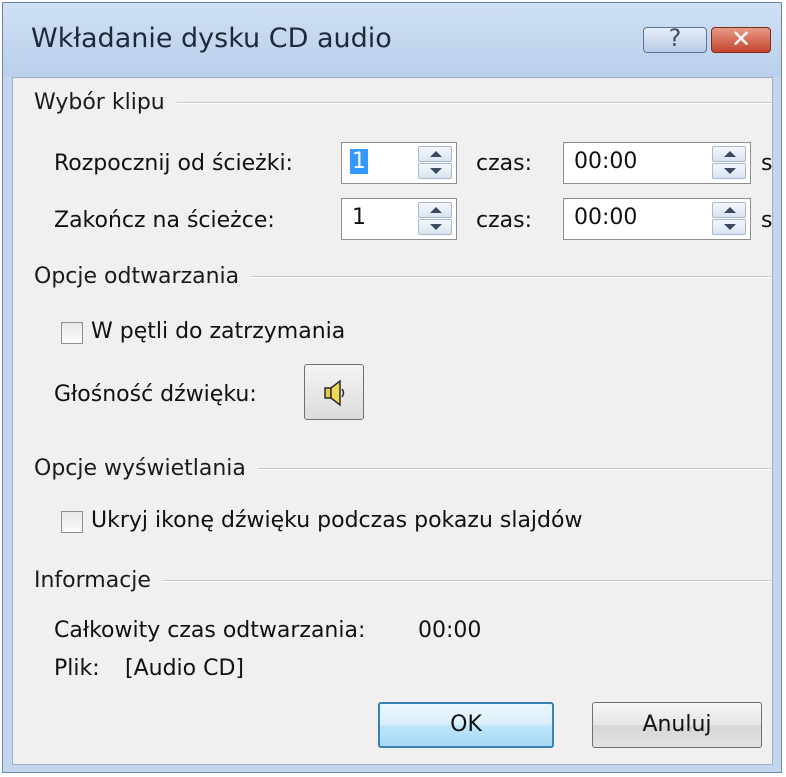  I want to click on section-information: Informacje, so click(403, 580).